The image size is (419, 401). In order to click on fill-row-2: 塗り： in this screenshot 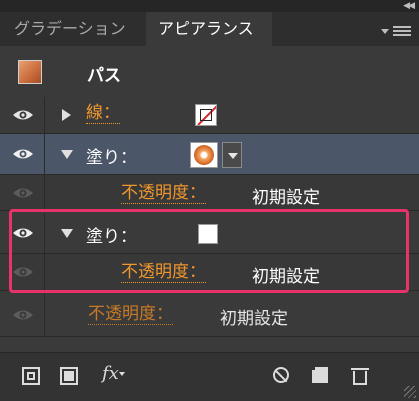, I will do `click(209, 233)`.